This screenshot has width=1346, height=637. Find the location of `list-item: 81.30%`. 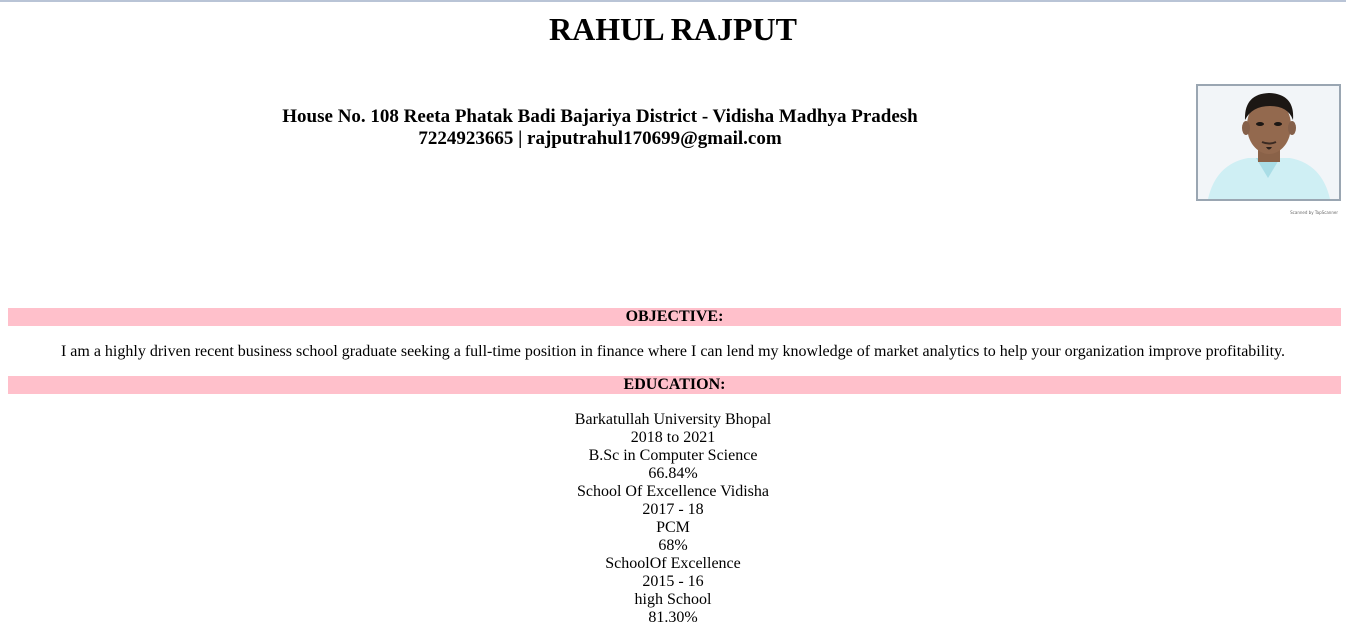

list-item: 81.30% is located at coordinates (673, 617).